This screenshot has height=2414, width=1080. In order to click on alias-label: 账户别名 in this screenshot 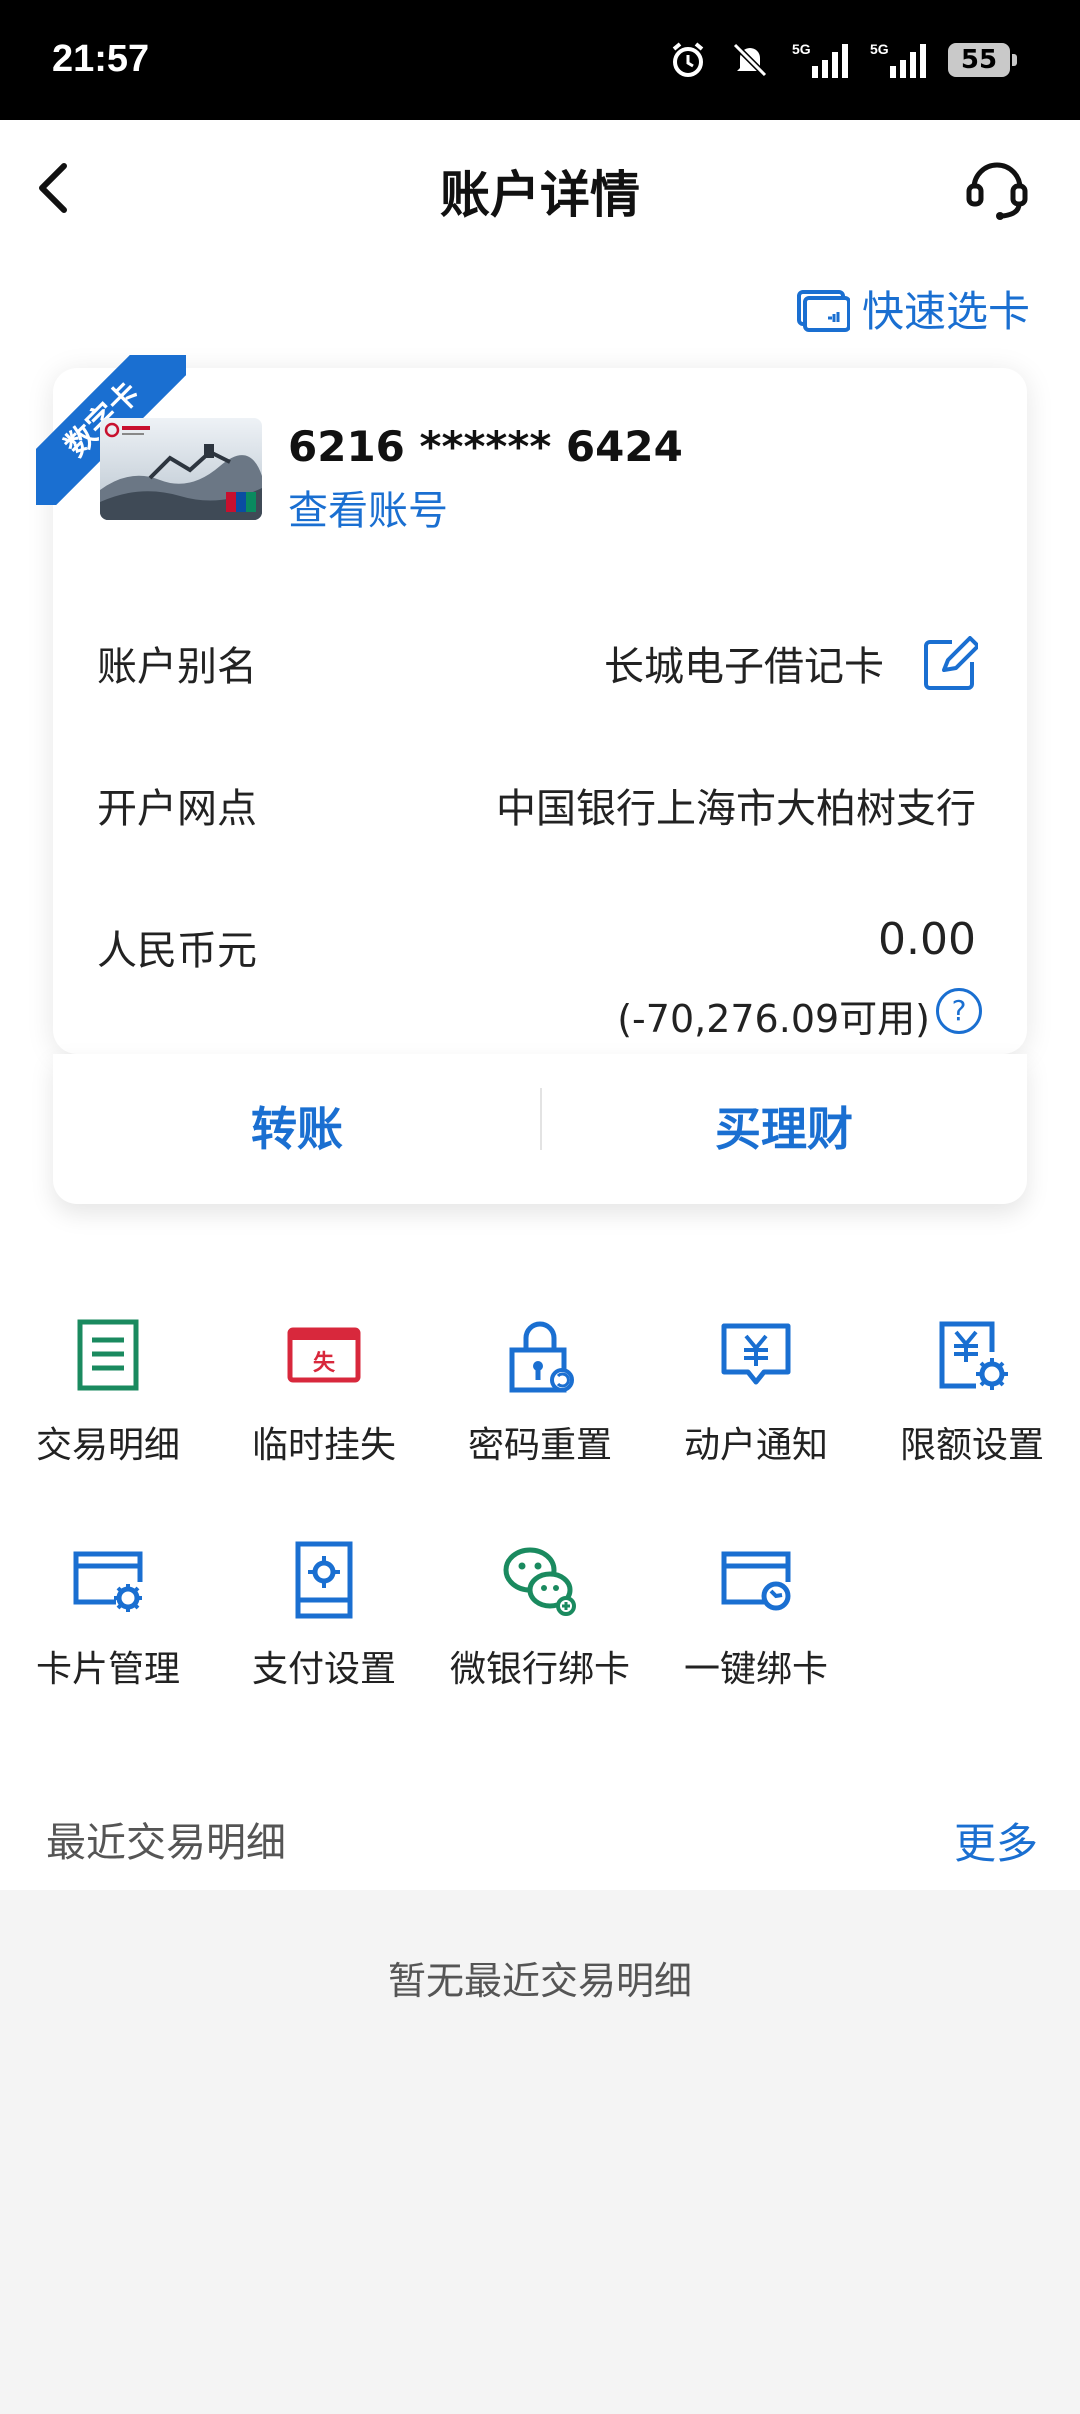, I will do `click(177, 667)`.